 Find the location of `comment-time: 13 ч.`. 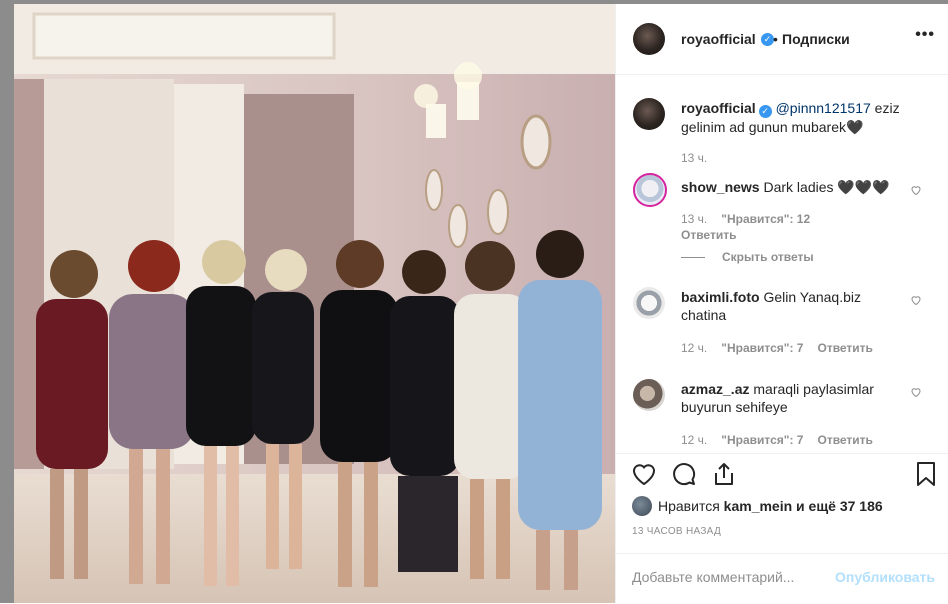

comment-time: 13 ч. is located at coordinates (694, 219).